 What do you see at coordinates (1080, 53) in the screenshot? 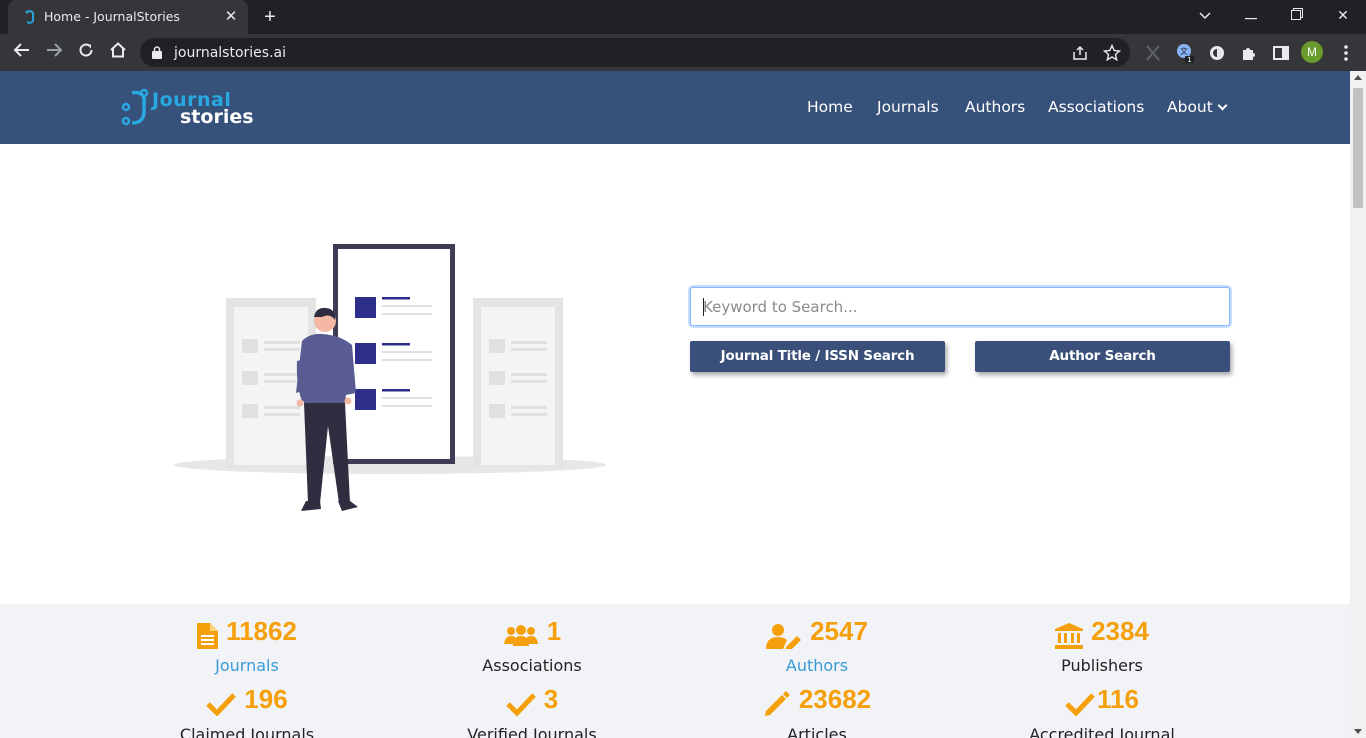
I see `share-icon` at bounding box center [1080, 53].